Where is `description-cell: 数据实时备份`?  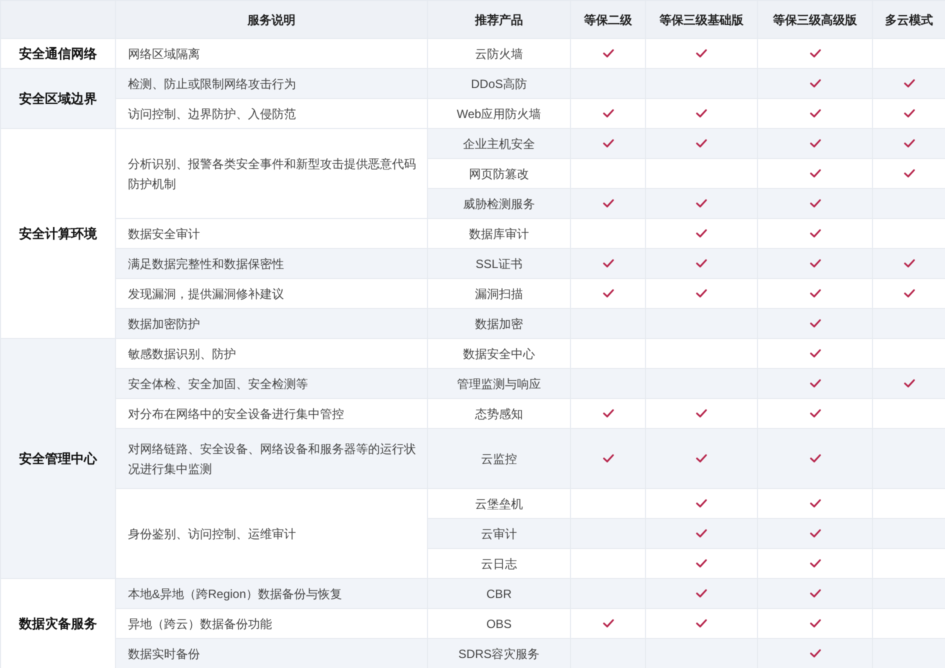 description-cell: 数据实时备份 is located at coordinates (272, 653).